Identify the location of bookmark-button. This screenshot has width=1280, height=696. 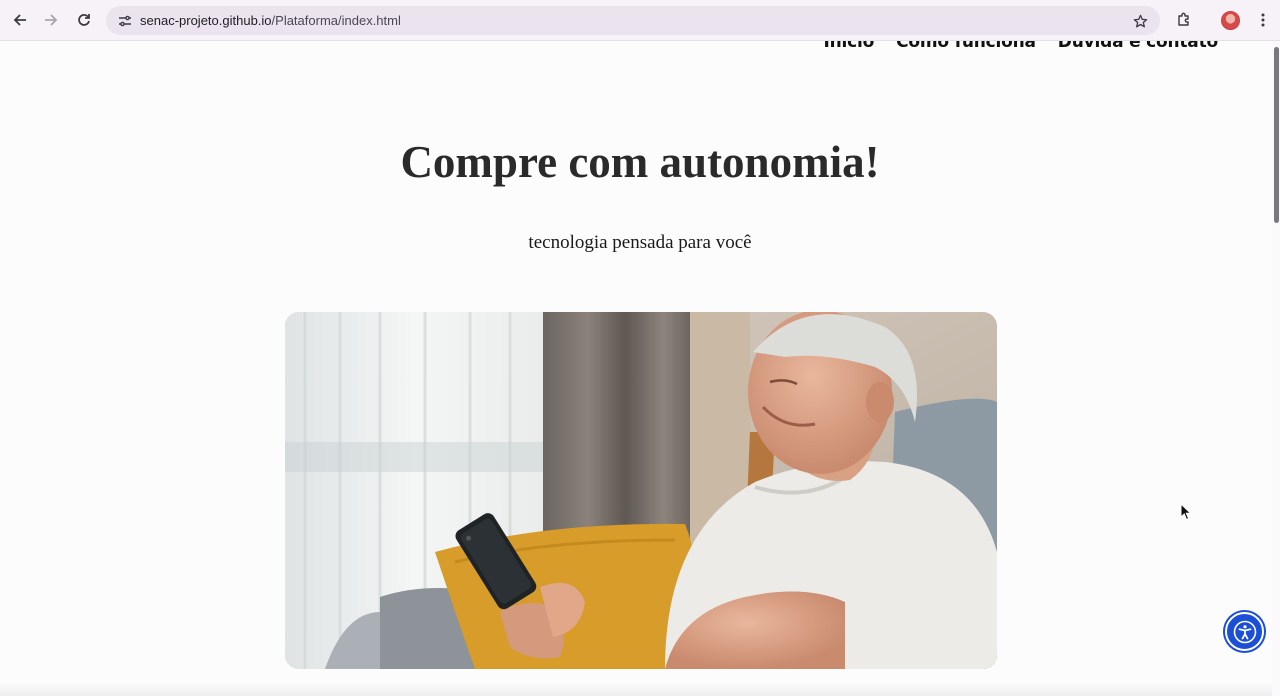
(1140, 21).